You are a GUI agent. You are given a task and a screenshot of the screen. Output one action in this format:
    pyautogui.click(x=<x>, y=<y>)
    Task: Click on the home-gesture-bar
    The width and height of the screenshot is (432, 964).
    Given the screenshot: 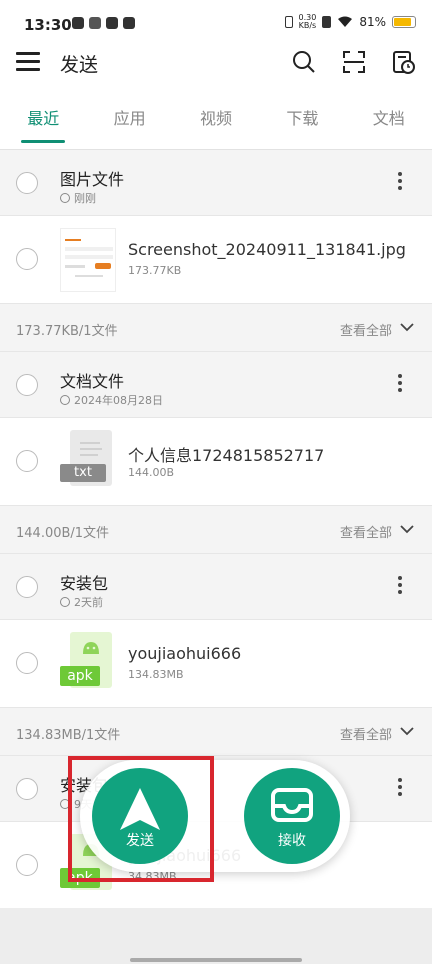 What is the action you would take?
    pyautogui.click(x=216, y=960)
    